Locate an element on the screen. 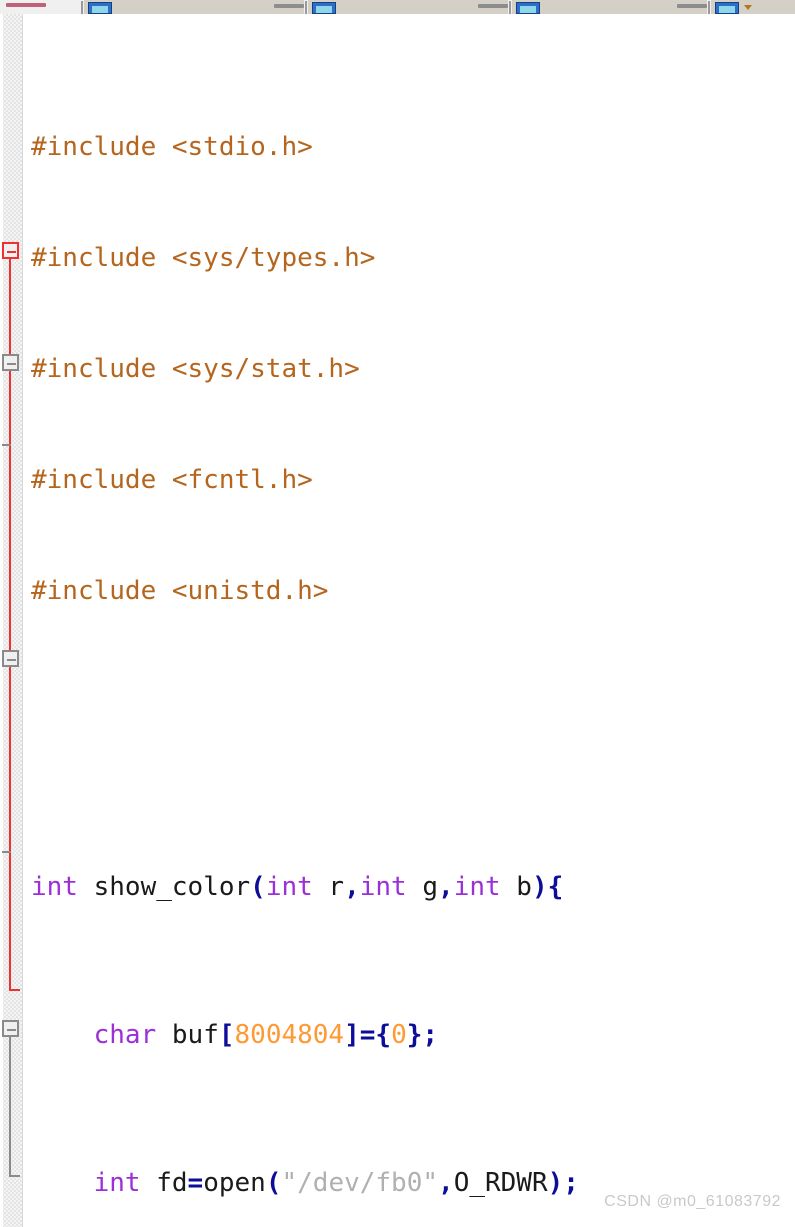 This screenshot has height=1227, width=795. toolbar is located at coordinates (397, 7).